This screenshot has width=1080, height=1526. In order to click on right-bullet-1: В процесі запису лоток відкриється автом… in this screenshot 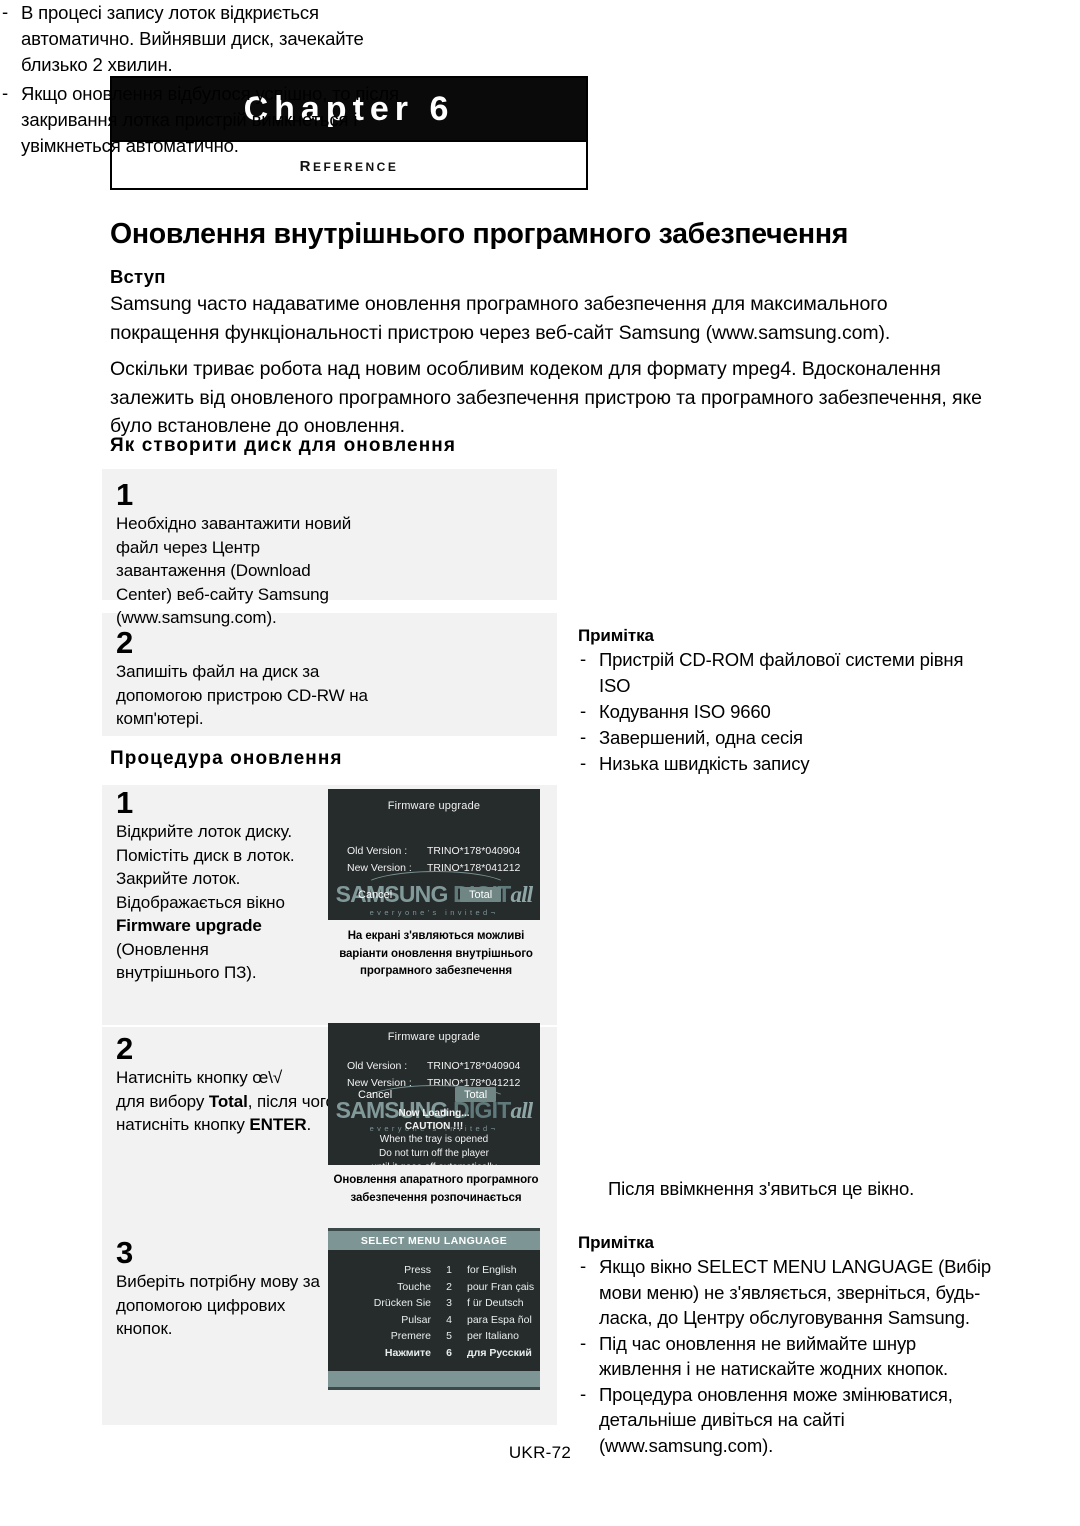, I will do `click(192, 38)`.